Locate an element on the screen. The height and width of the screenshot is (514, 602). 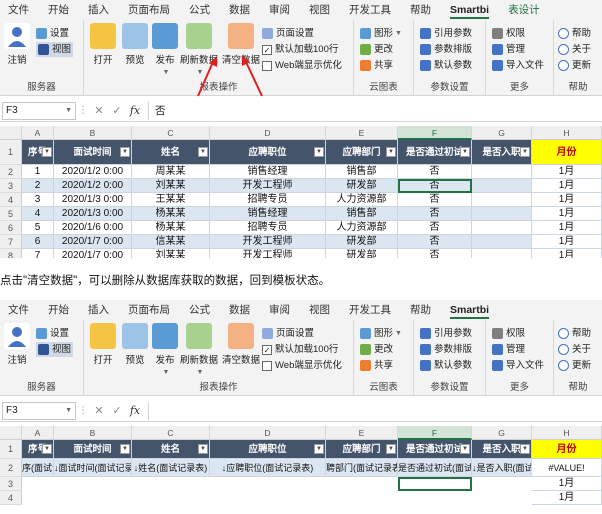
row-header: 4 is located at coordinates (11, 498).